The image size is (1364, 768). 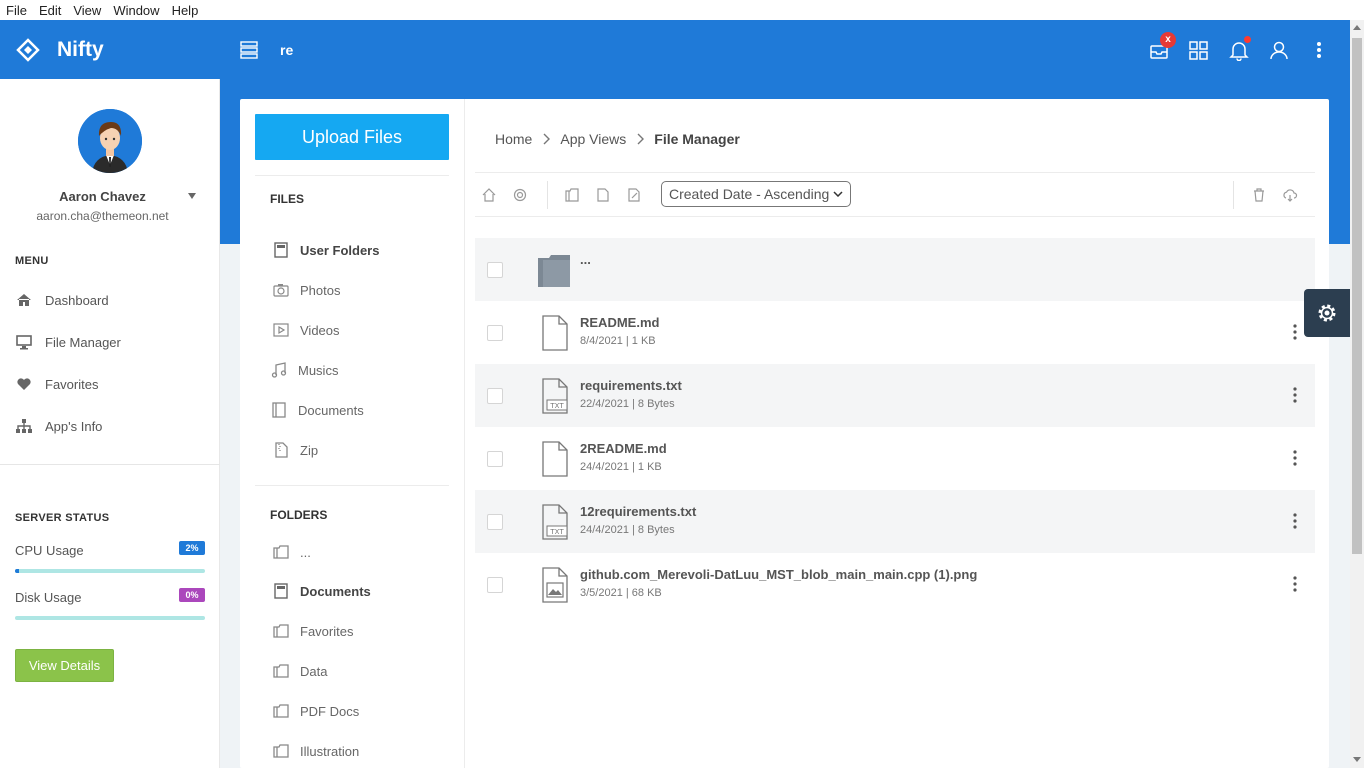 I want to click on breadcrumb-home: Home, so click(x=513, y=139).